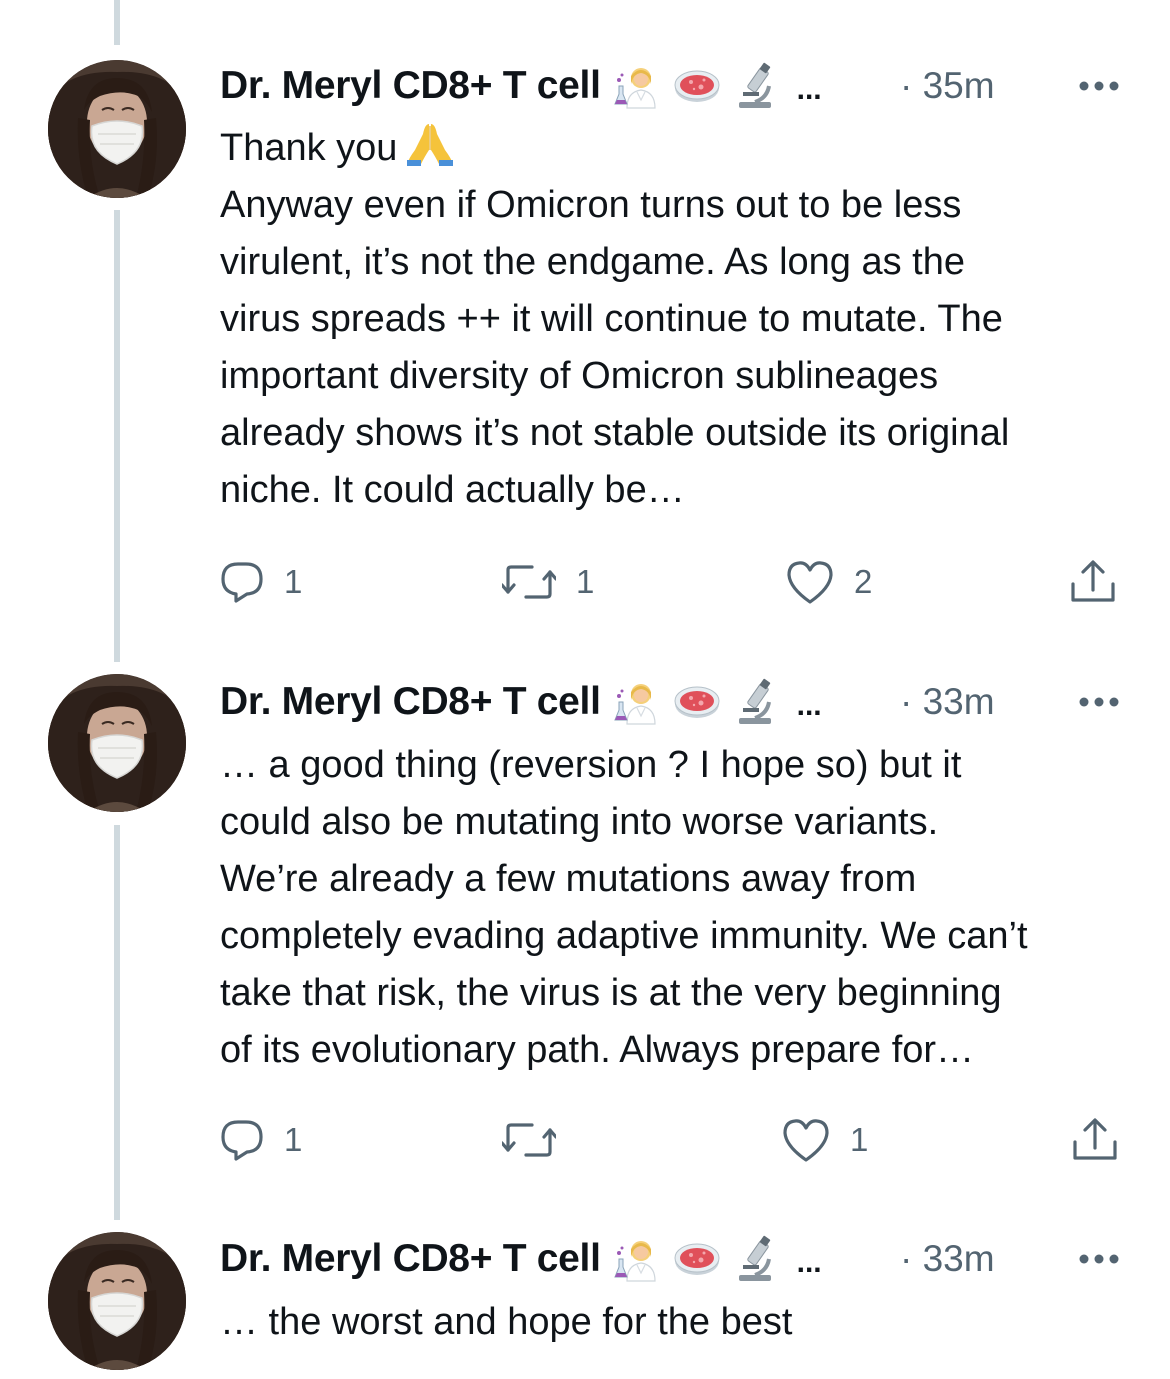 The height and width of the screenshot is (1379, 1170). Describe the element at coordinates (859, 1139) in the screenshot. I see `like-count: 1` at that location.